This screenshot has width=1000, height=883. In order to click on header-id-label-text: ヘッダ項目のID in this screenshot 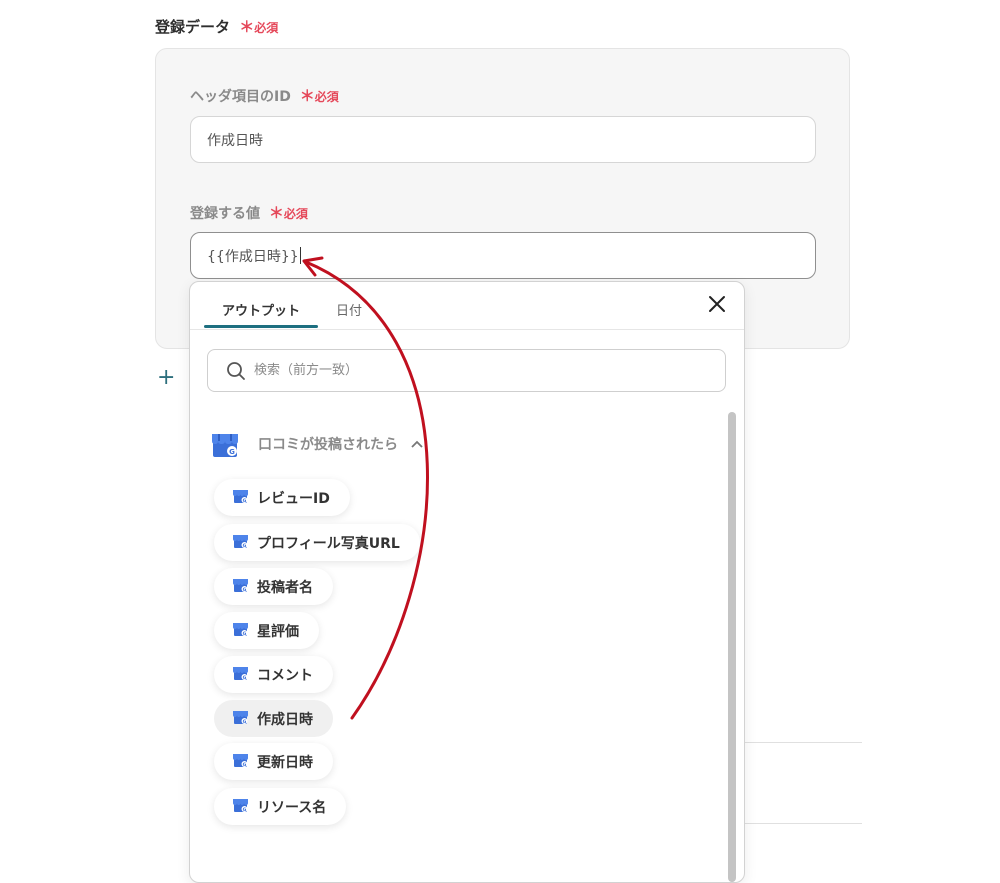, I will do `click(240, 97)`.